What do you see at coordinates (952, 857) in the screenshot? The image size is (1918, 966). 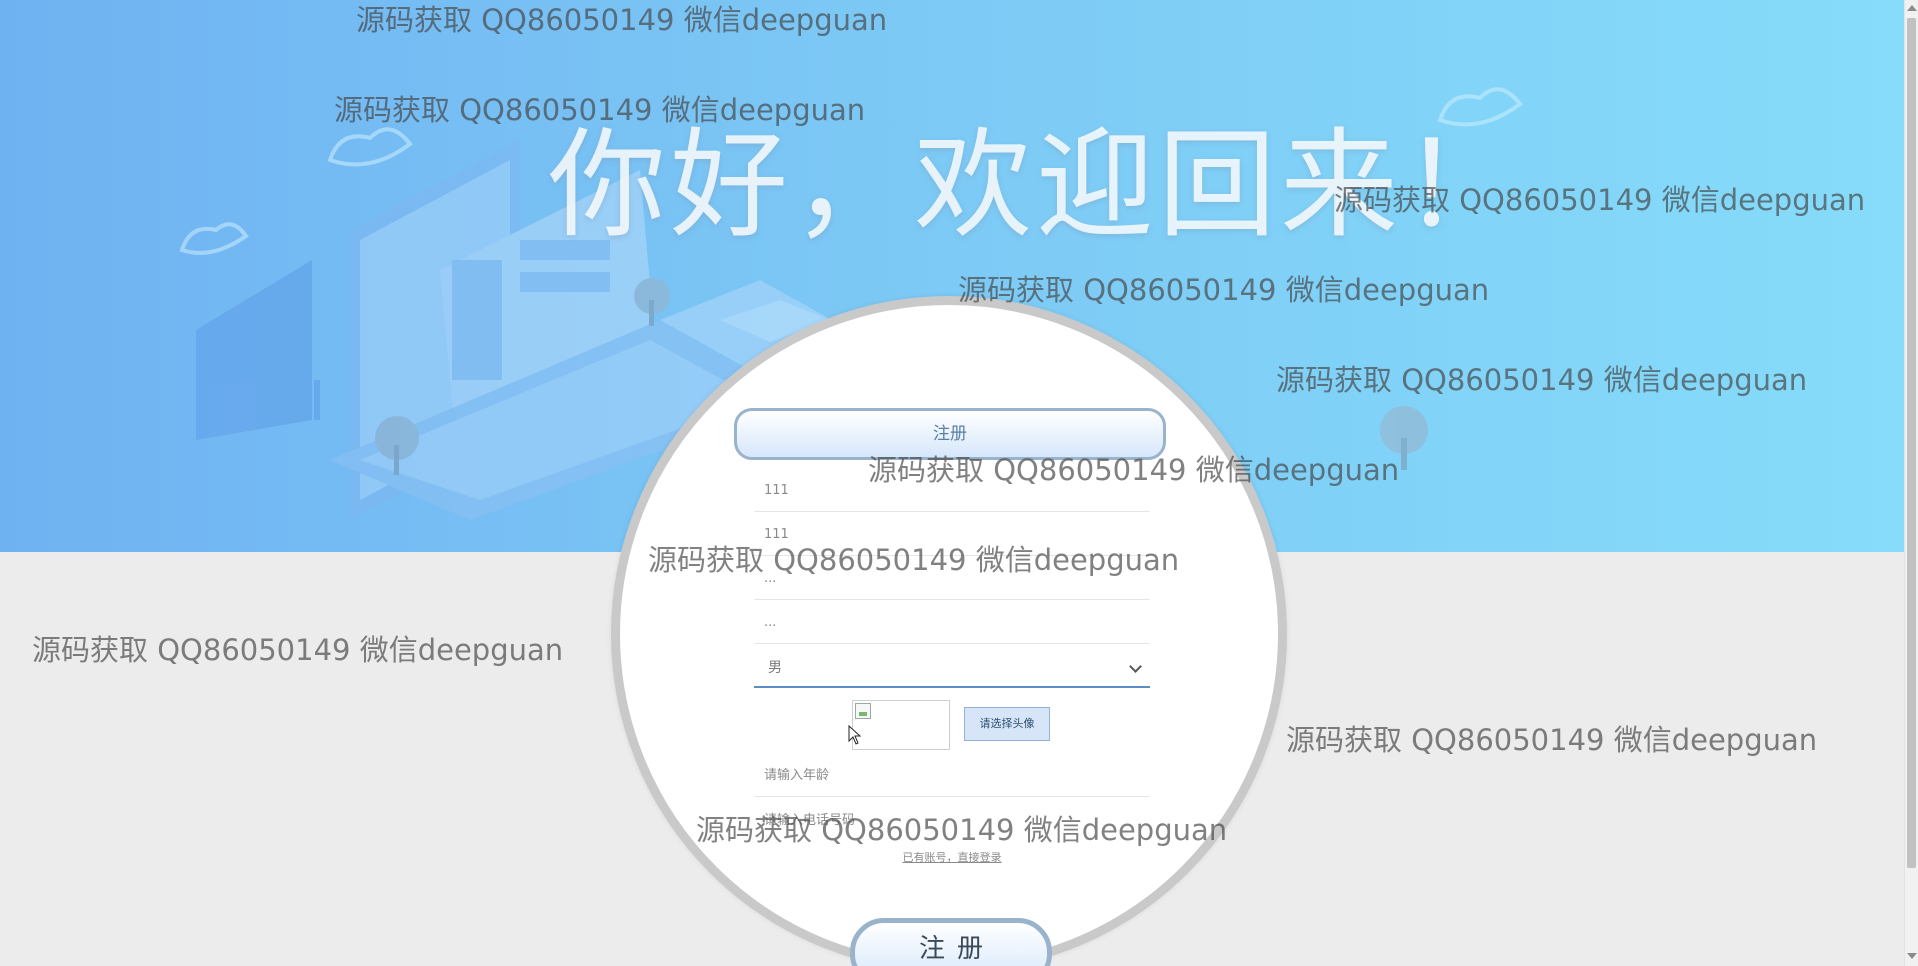 I see `login-link: 已有账号，直接登录` at bounding box center [952, 857].